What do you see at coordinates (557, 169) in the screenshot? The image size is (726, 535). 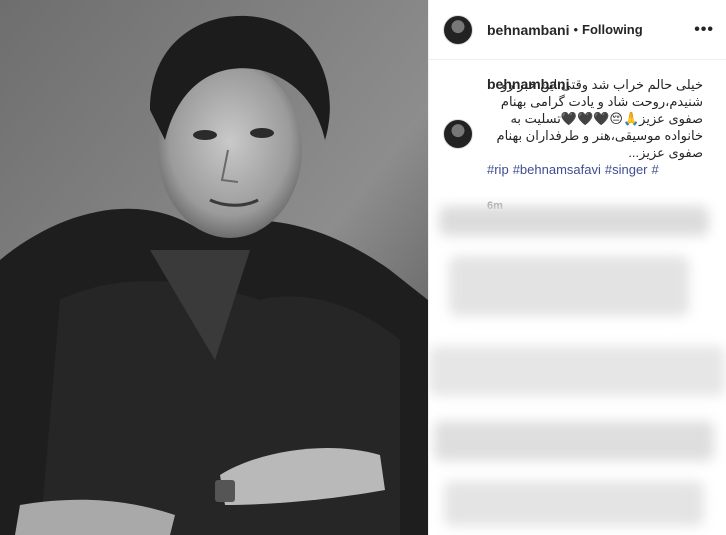 I see `hashtag-link: #behnamsafavi` at bounding box center [557, 169].